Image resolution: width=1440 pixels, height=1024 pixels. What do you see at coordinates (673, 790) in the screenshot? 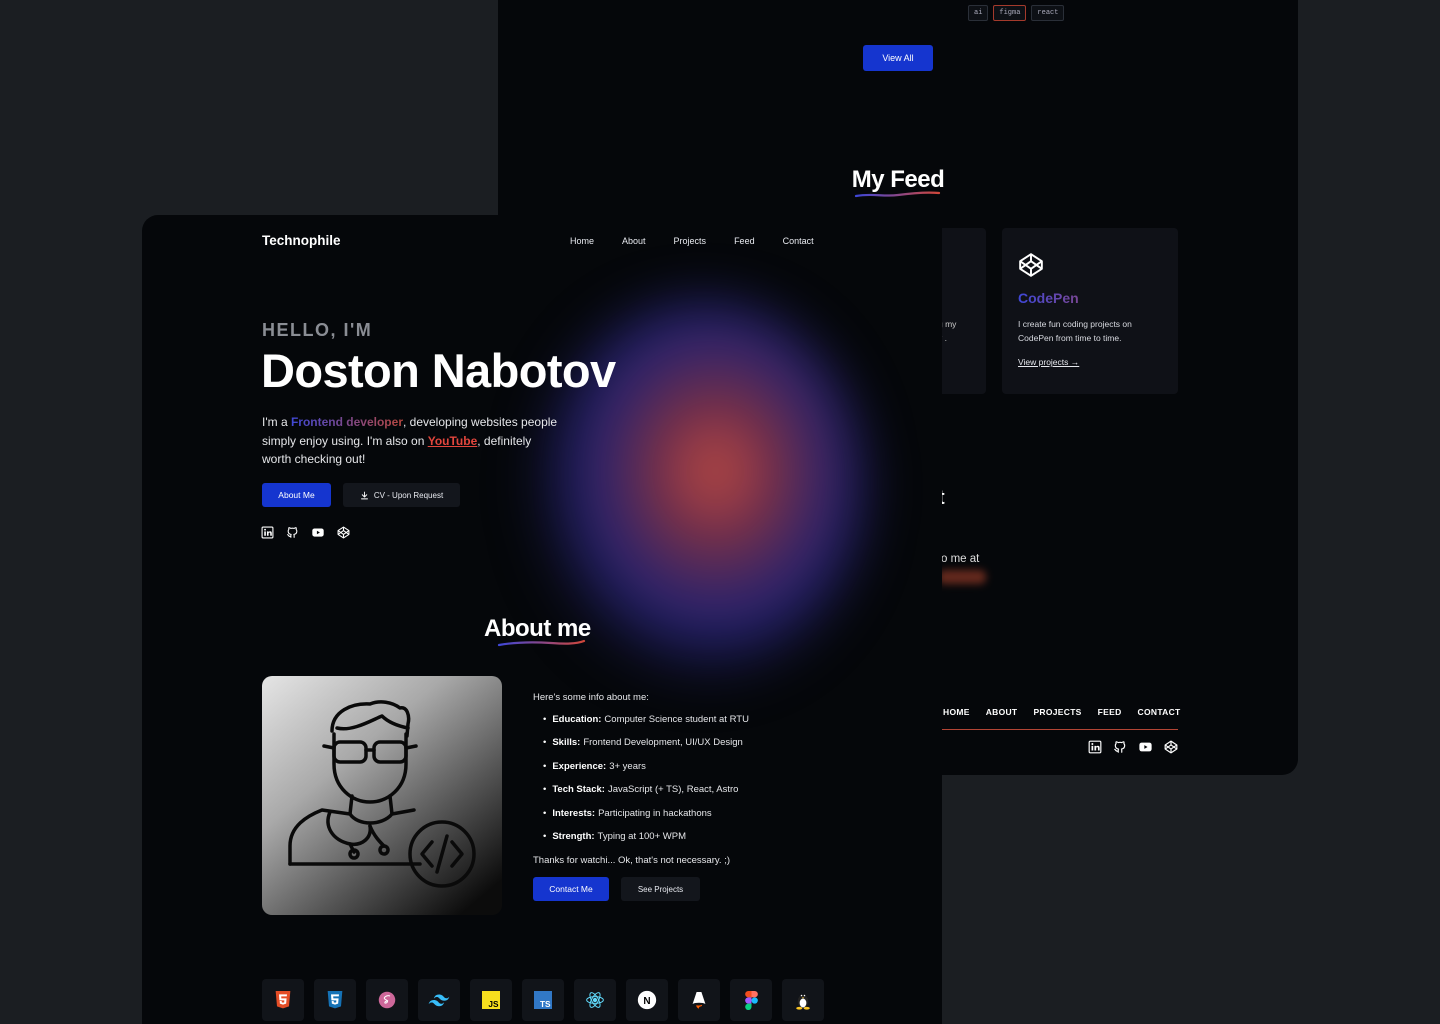
I see `item-value: JavaScript (+ TS), React, Astro` at bounding box center [673, 790].